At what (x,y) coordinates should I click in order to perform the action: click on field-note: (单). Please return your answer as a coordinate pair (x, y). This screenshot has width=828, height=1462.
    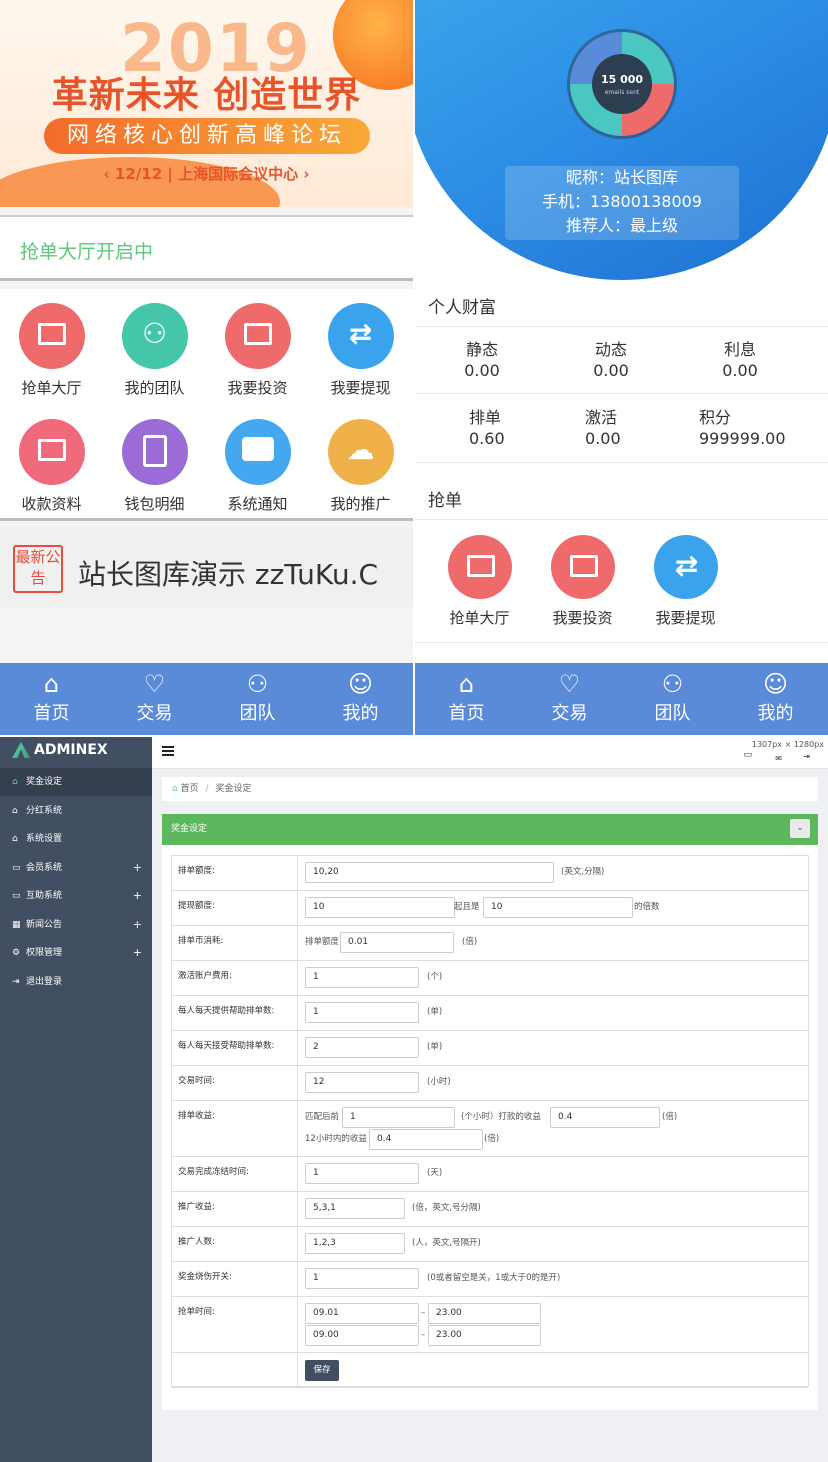
    Looking at the image, I should click on (435, 1012).